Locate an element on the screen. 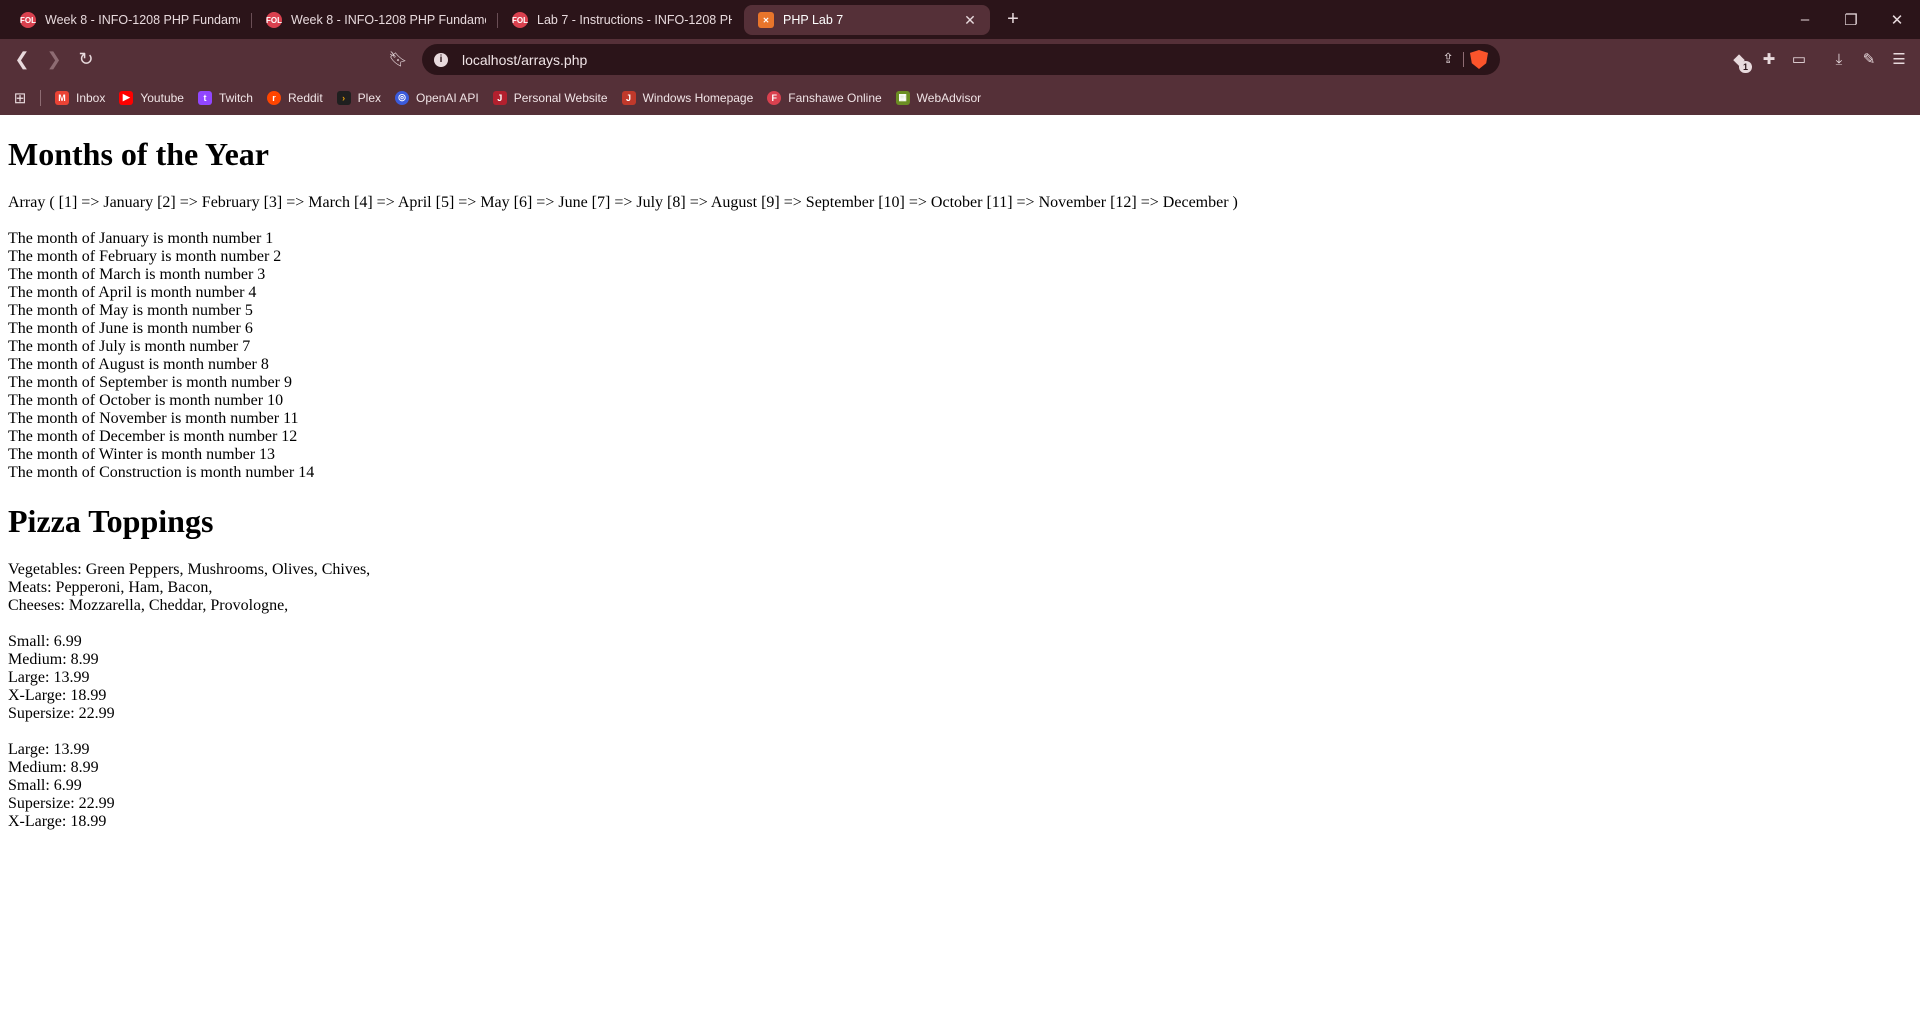 The width and height of the screenshot is (1920, 1032). address-bar: i localhost/arrays.php ⇪ is located at coordinates (961, 59).